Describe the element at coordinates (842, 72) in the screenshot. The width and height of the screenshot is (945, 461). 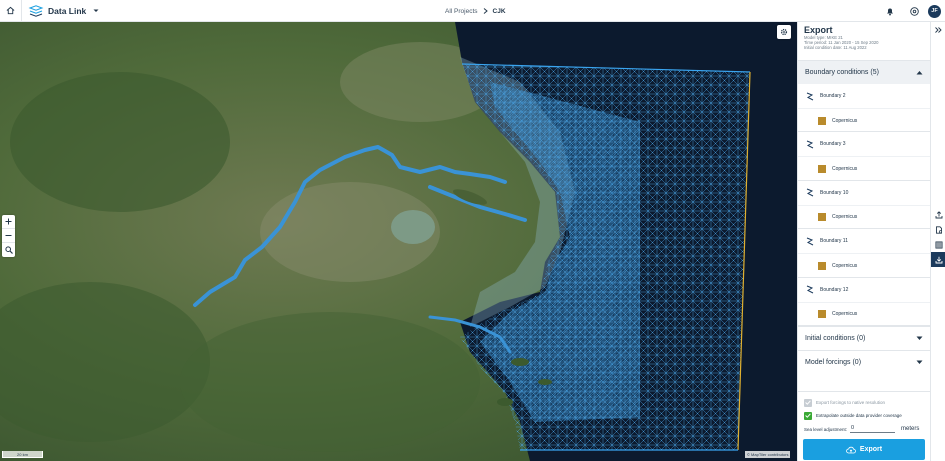
I see `boundary-conditions-label: Boundary conditions (5)` at that location.